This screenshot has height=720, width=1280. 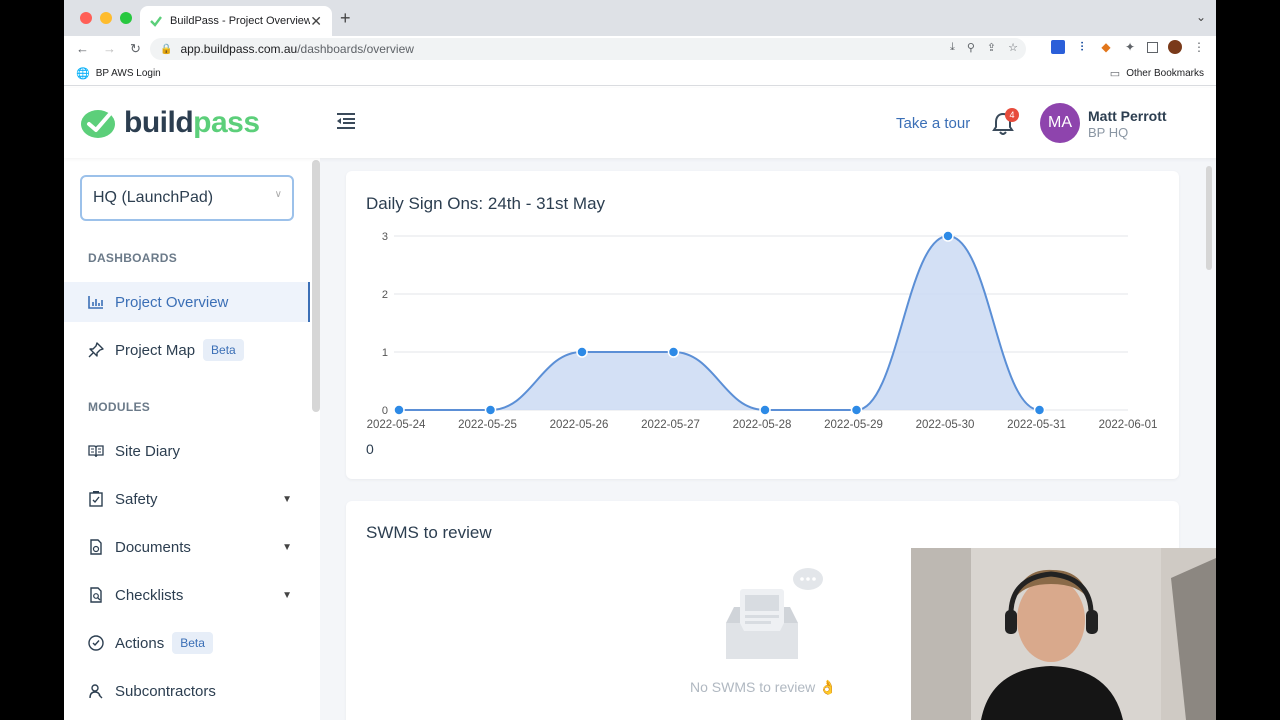 What do you see at coordinates (945, 425) in the screenshot?
I see `x-tick-label: 2022-05-30` at bounding box center [945, 425].